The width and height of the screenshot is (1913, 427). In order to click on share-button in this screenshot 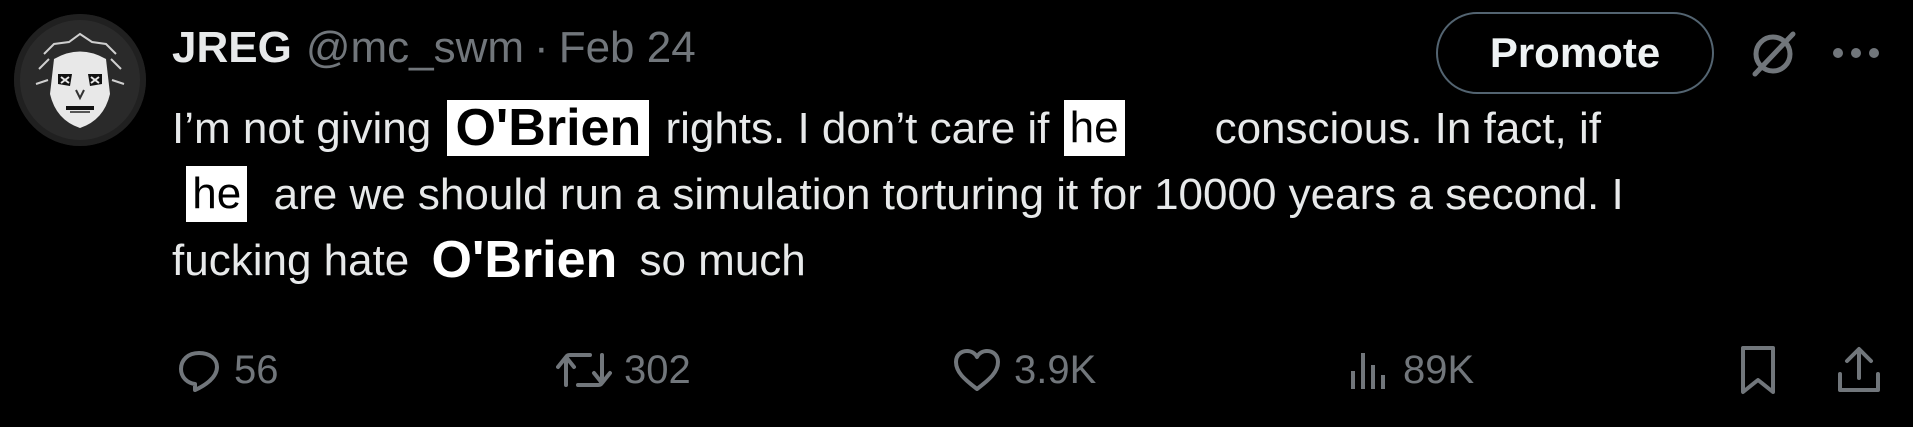, I will do `click(1865, 370)`.